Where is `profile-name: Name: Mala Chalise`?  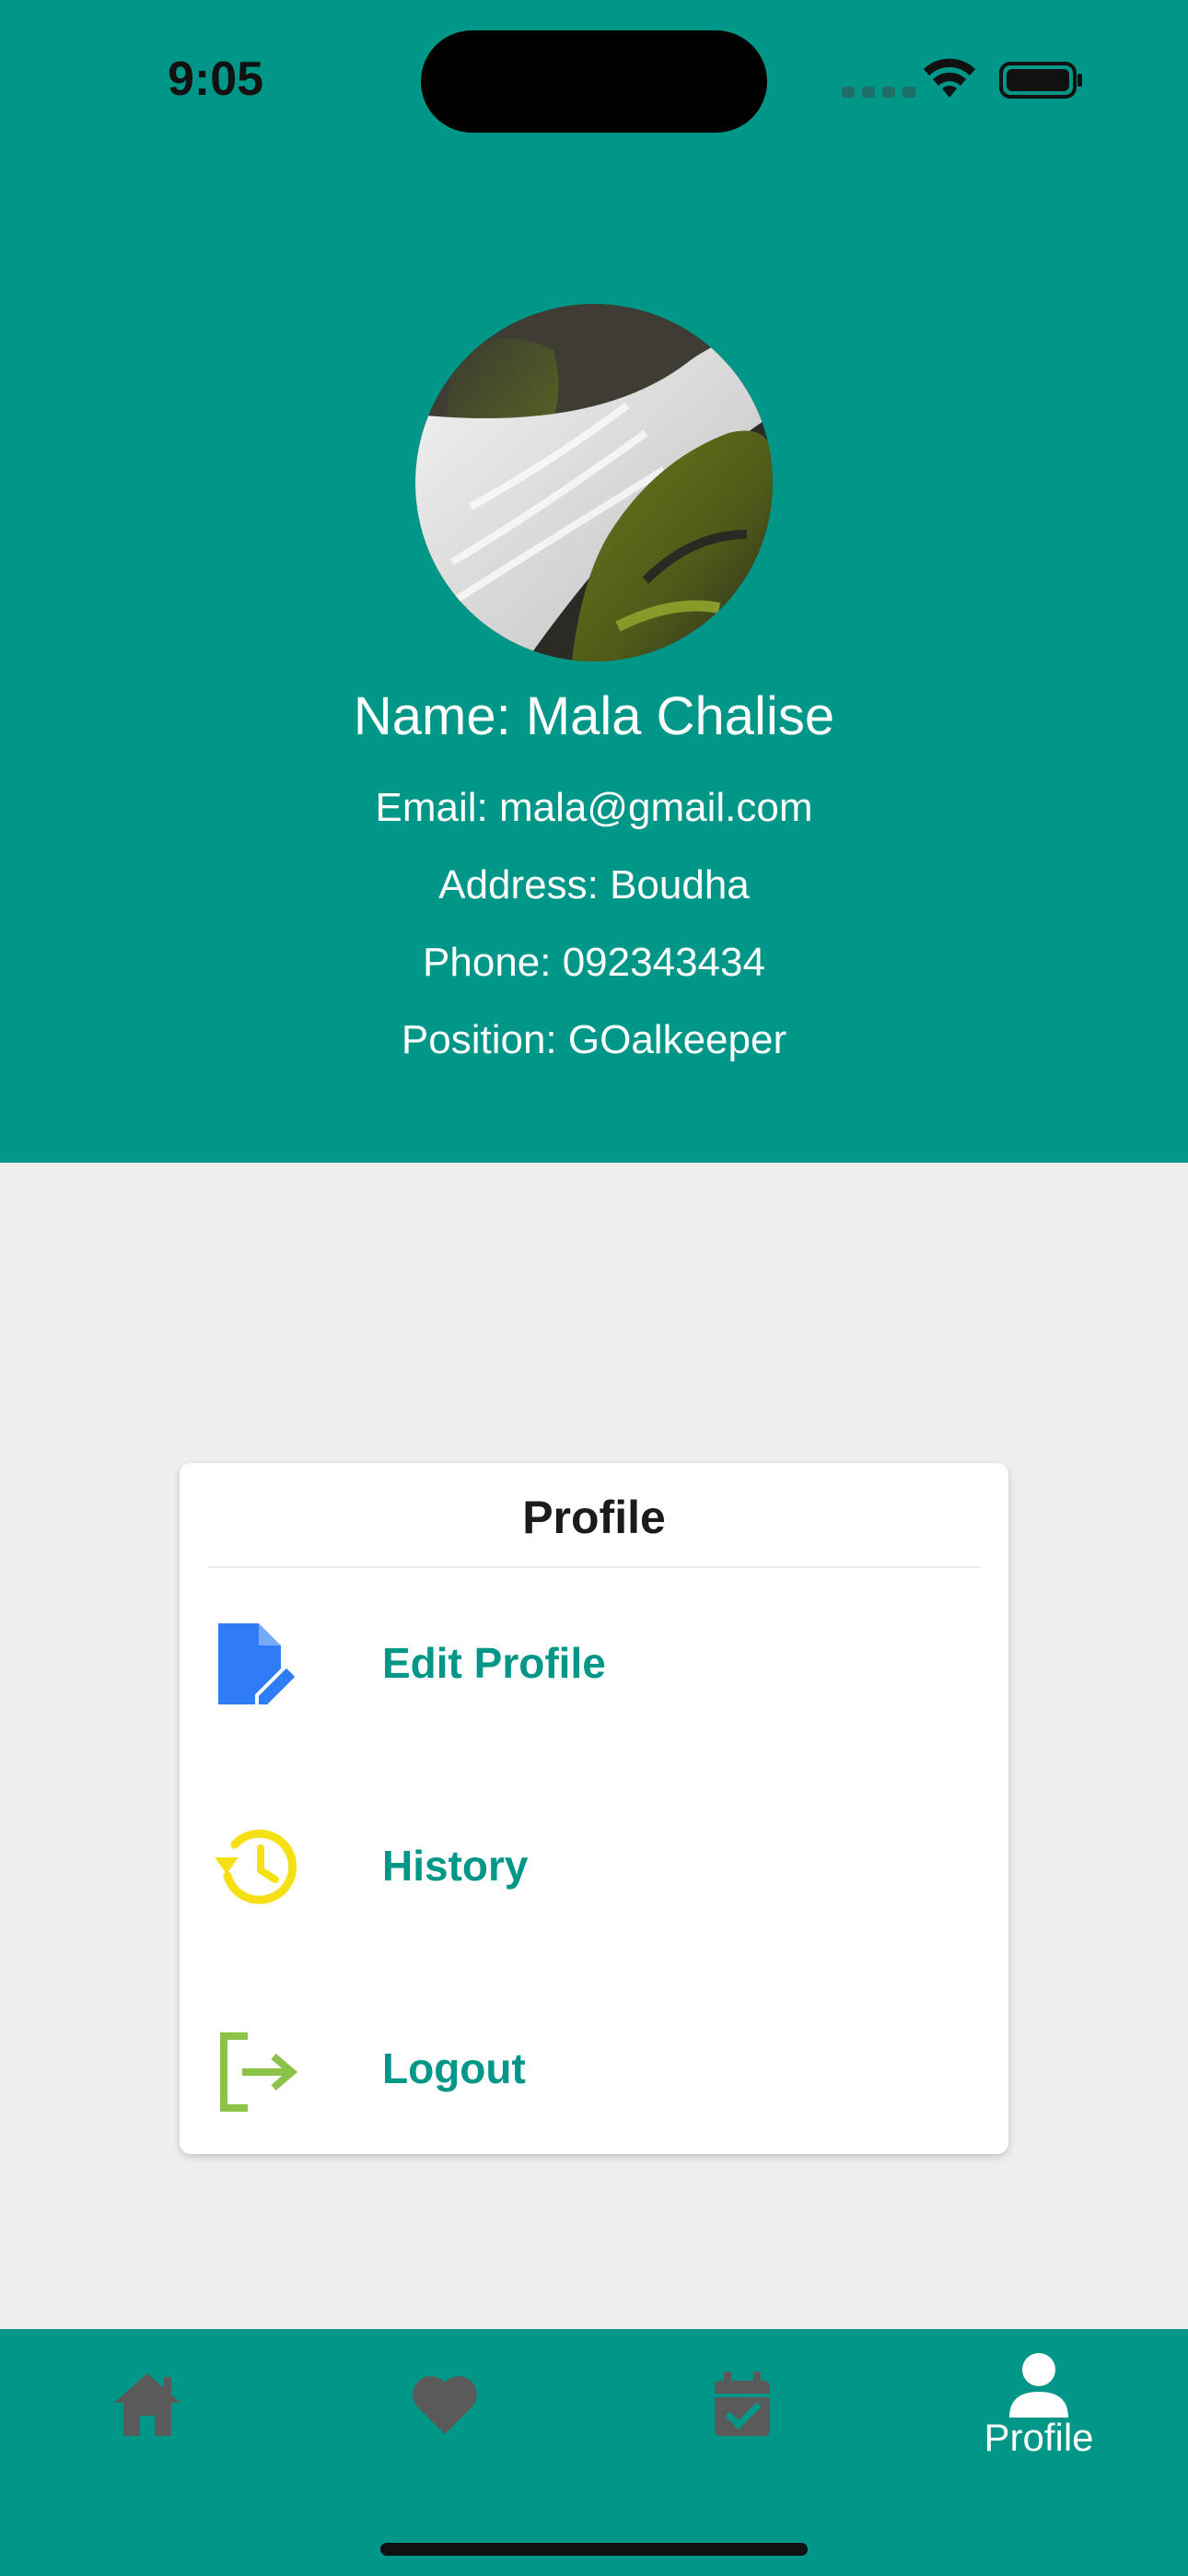
profile-name: Name: Mala Chalise is located at coordinates (594, 716).